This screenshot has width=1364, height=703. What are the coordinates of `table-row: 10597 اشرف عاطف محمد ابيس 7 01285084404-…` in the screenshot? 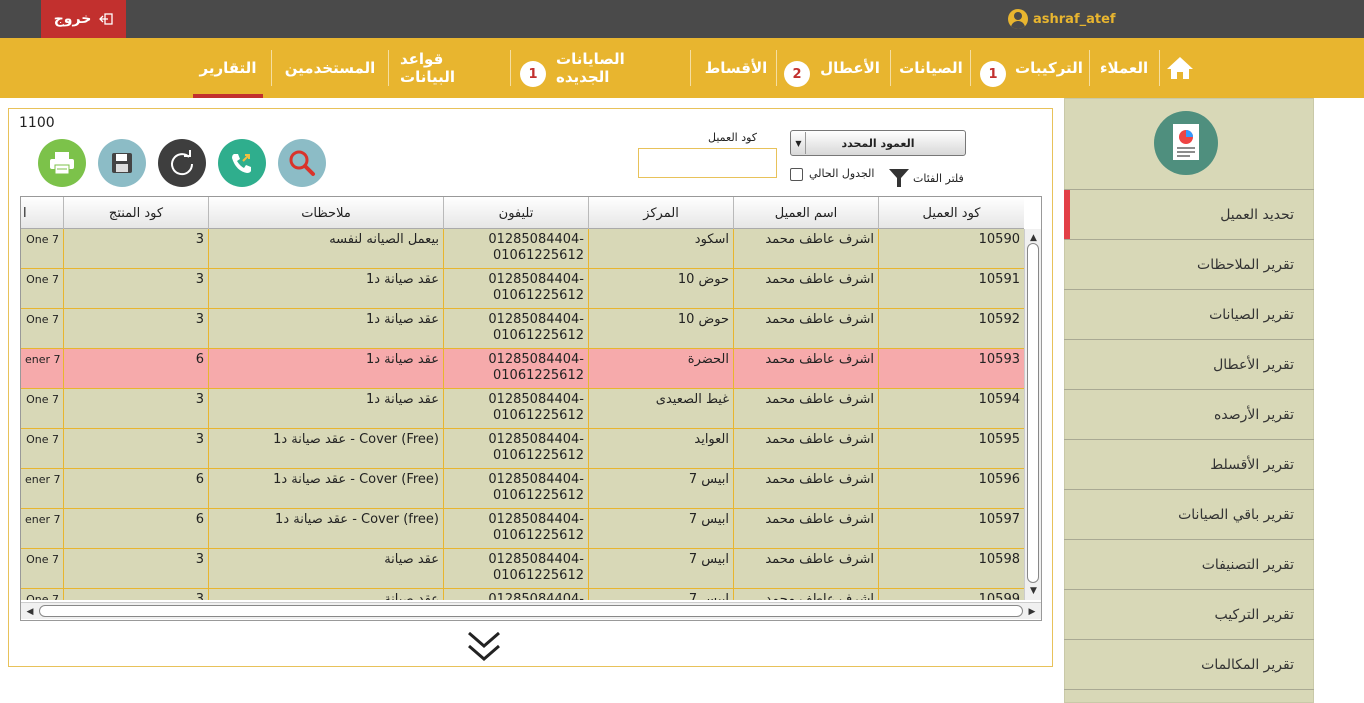 It's located at (522, 529).